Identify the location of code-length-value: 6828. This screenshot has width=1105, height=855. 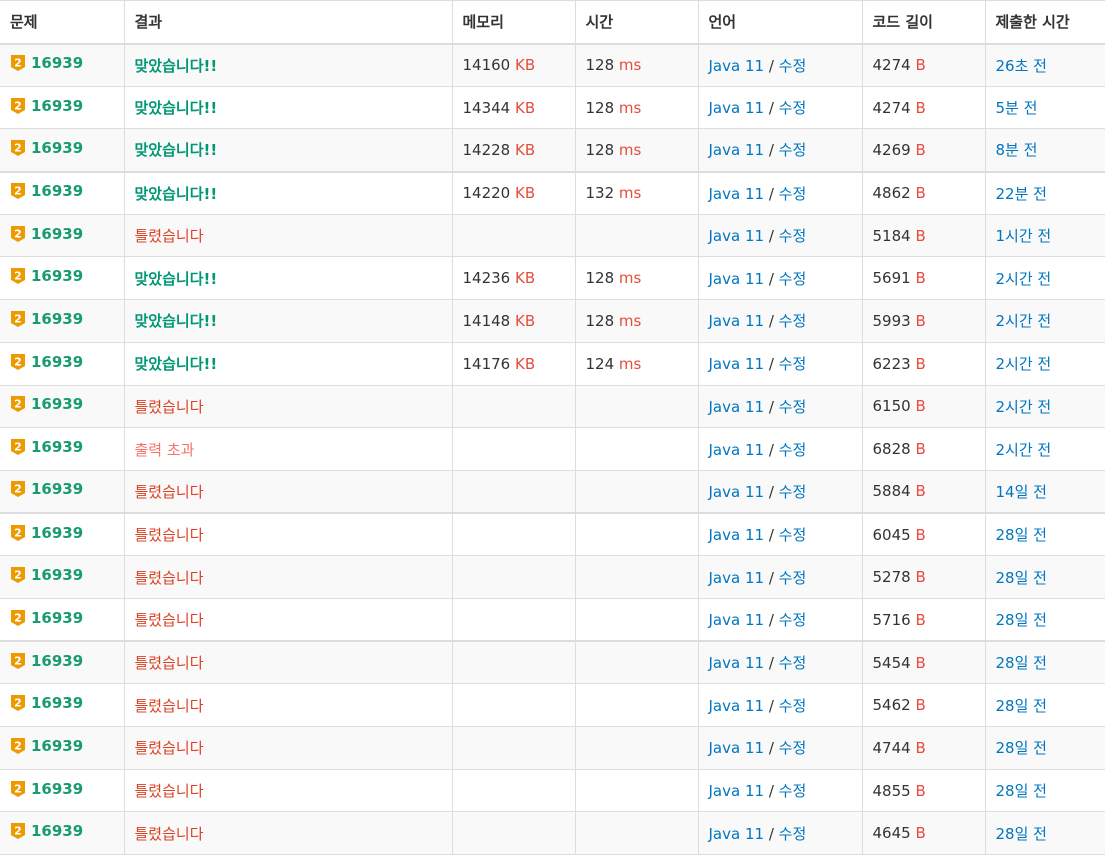
(891, 449).